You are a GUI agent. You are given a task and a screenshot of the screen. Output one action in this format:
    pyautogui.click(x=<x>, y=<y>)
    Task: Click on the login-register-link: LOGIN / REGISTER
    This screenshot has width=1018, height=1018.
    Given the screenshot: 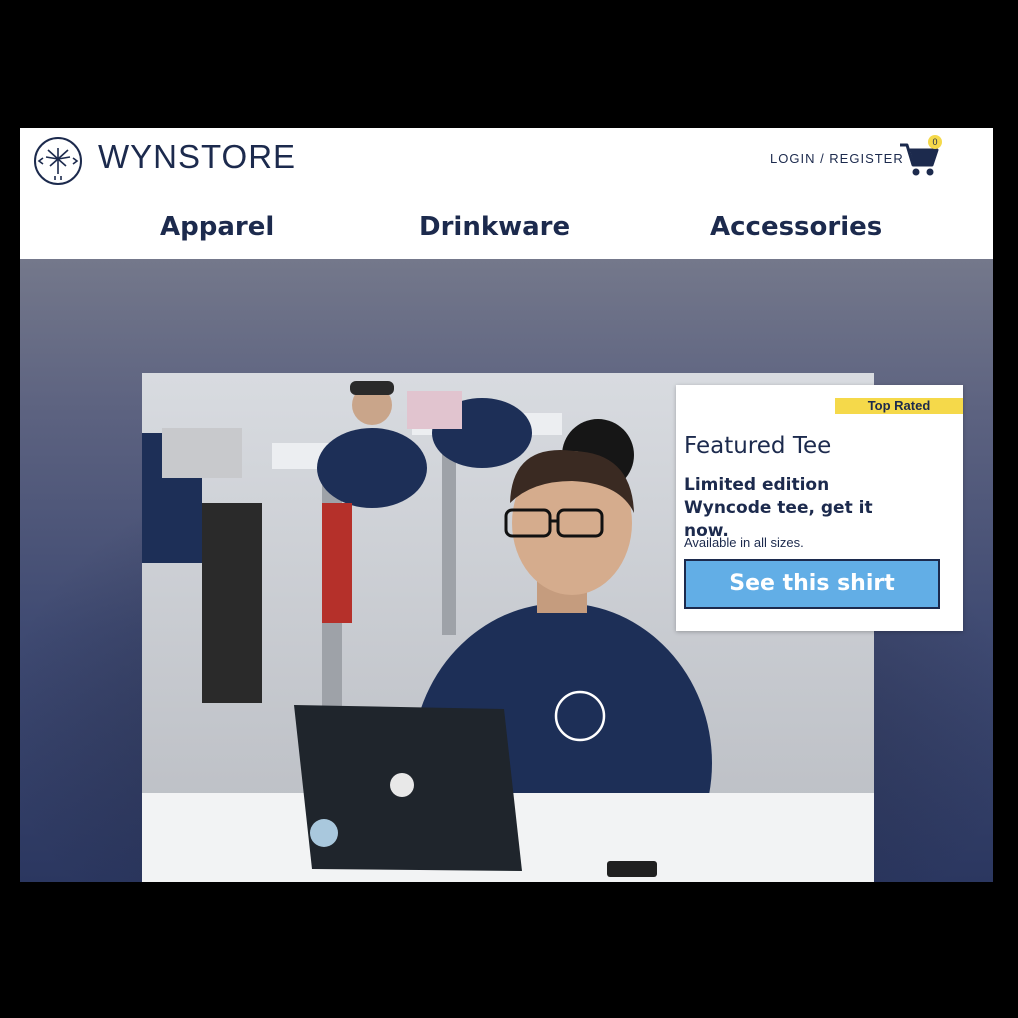 What is the action you would take?
    pyautogui.click(x=837, y=158)
    